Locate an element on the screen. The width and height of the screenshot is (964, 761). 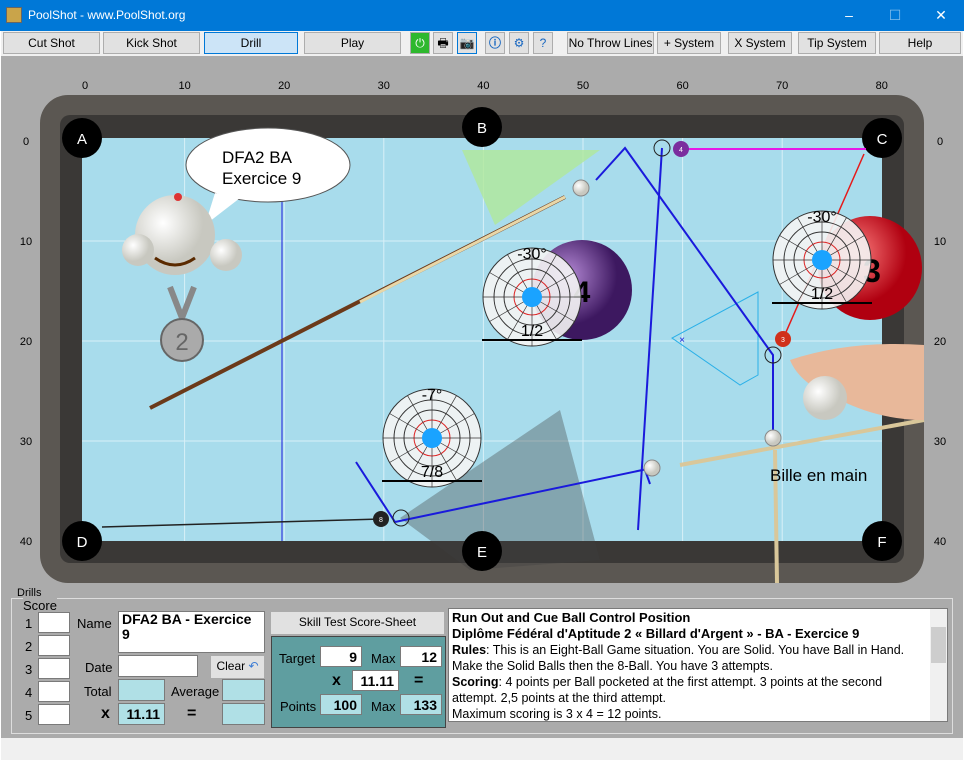
help-button: Help is located at coordinates (920, 43).